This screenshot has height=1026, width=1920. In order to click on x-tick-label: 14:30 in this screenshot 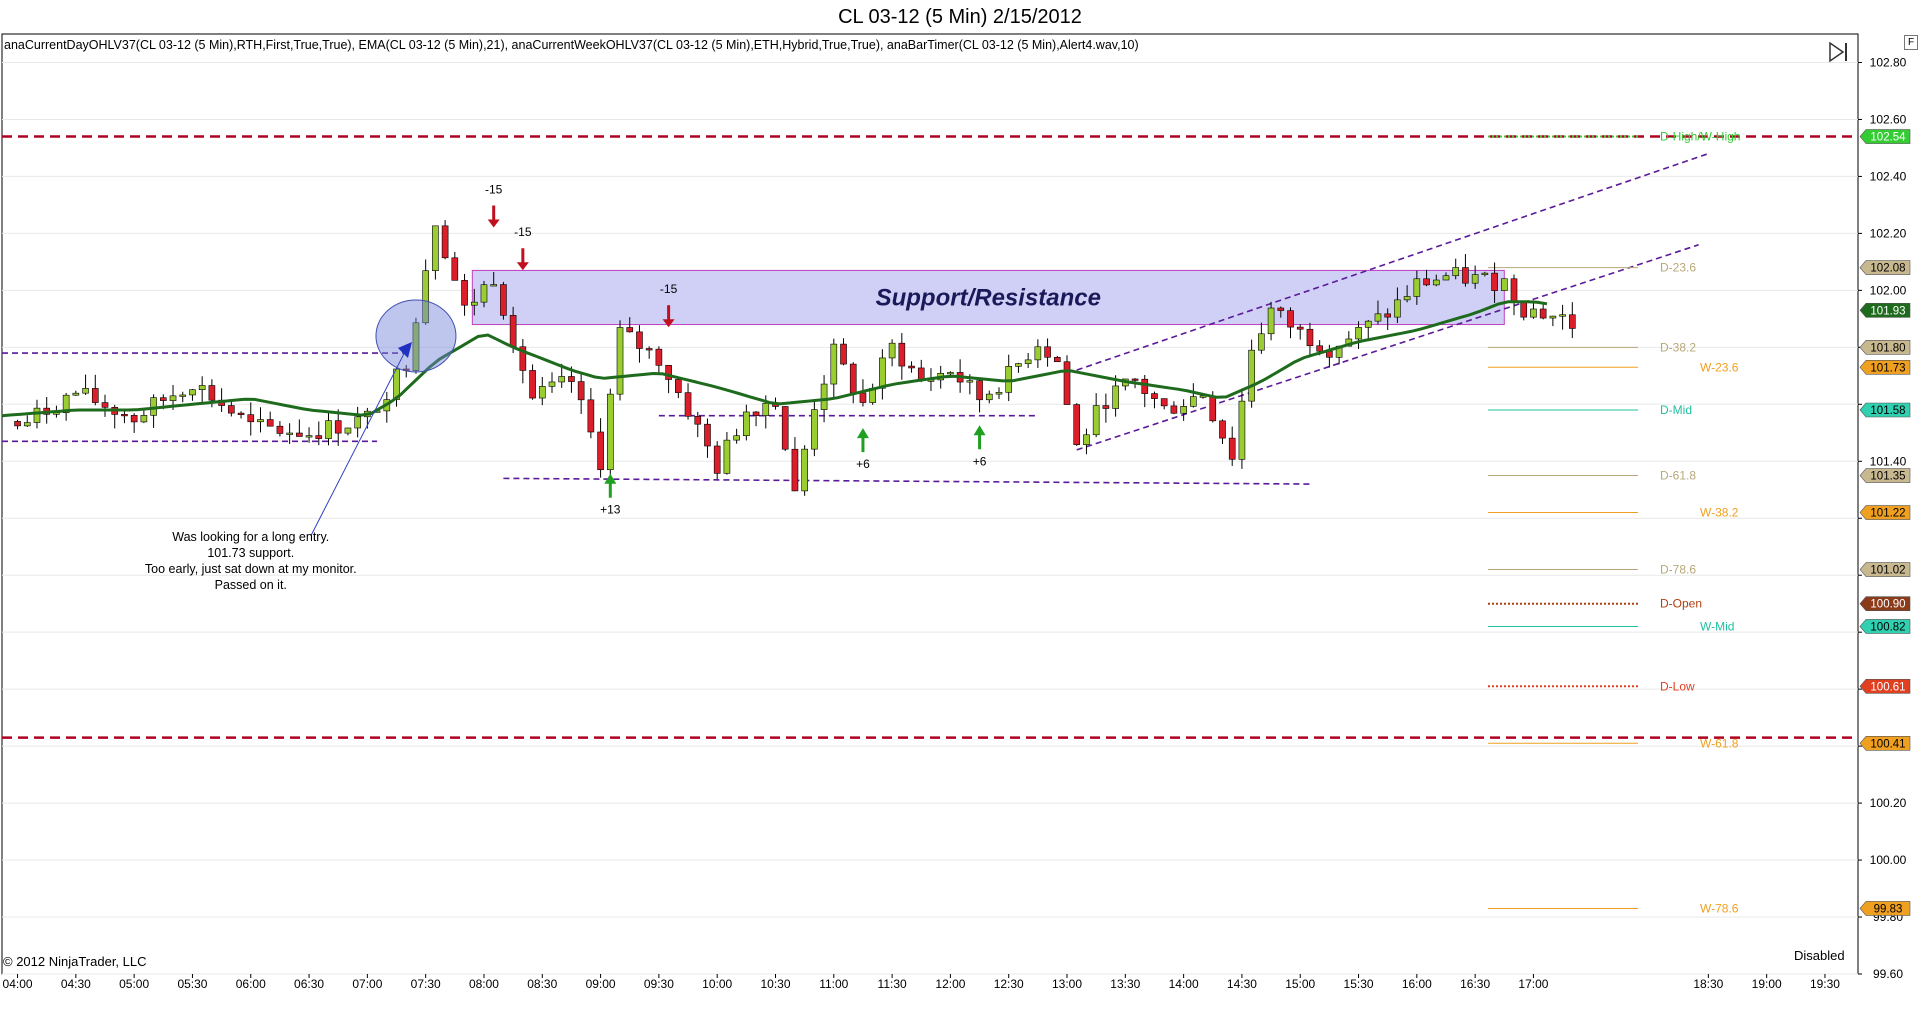, I will do `click(1242, 984)`.